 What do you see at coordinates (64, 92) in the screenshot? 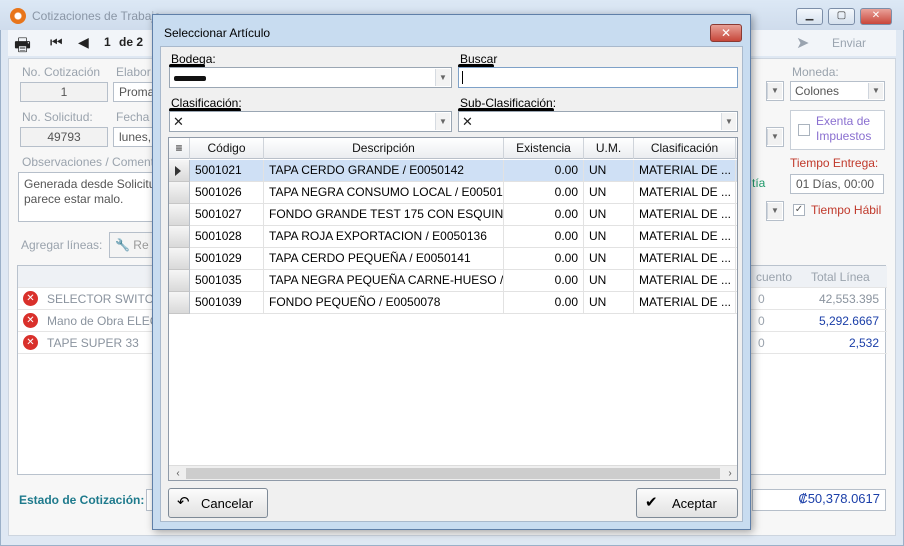
I see `quote-number-field: 1` at bounding box center [64, 92].